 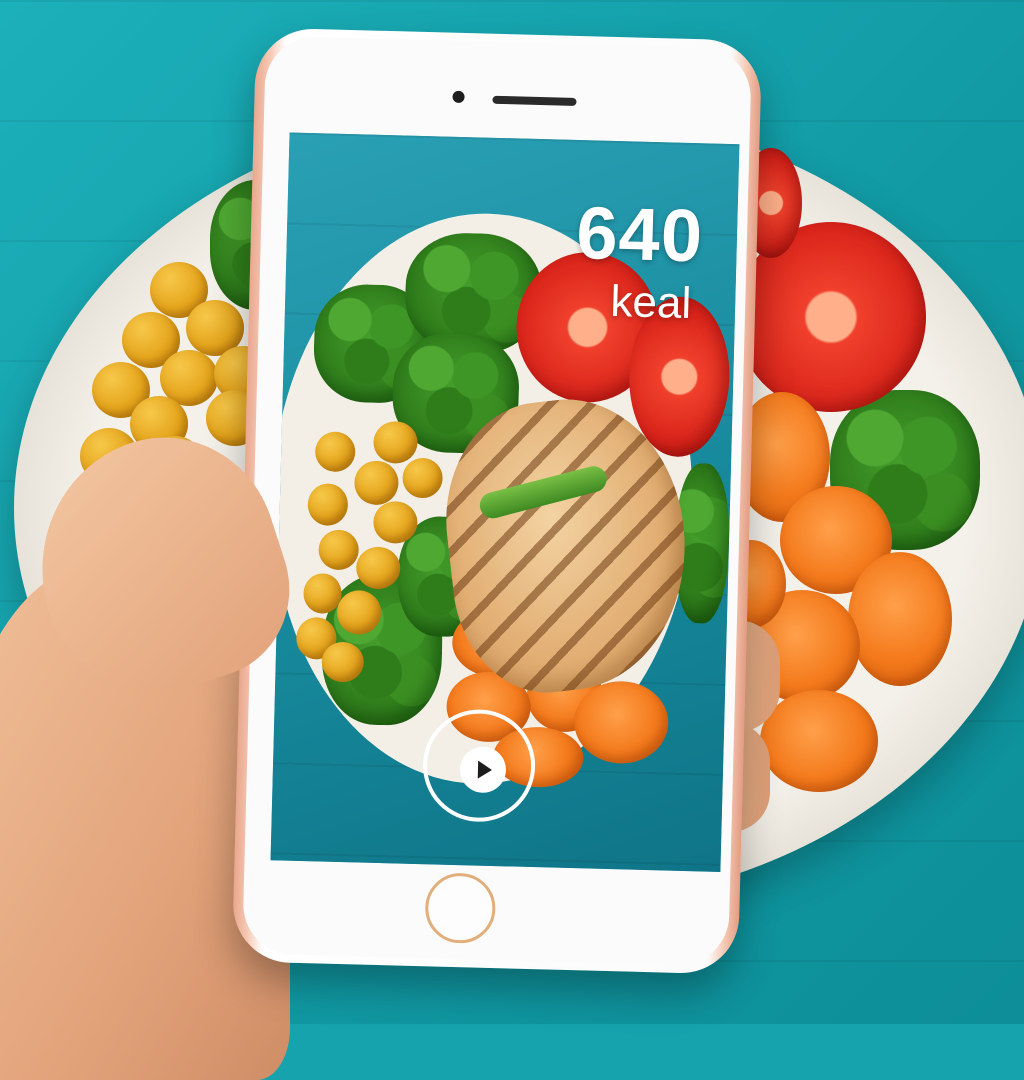 What do you see at coordinates (460, 908) in the screenshot?
I see `home-button` at bounding box center [460, 908].